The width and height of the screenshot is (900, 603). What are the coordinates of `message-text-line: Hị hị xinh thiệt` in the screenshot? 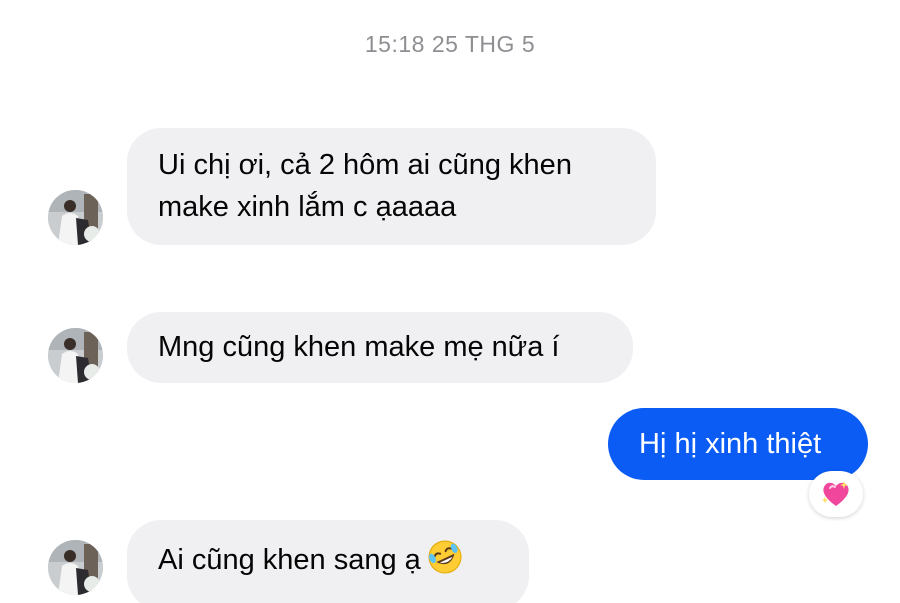 It's located at (730, 444).